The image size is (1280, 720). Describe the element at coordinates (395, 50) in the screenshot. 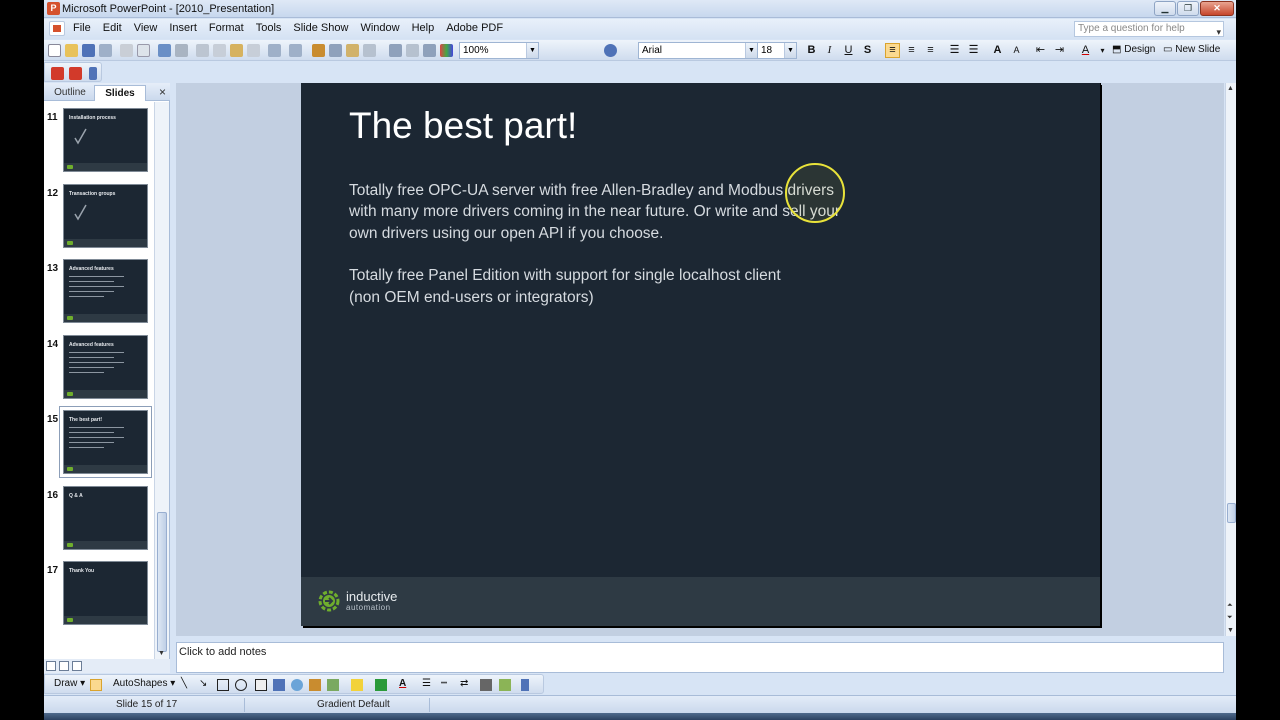

I see `expand-all-icon` at that location.